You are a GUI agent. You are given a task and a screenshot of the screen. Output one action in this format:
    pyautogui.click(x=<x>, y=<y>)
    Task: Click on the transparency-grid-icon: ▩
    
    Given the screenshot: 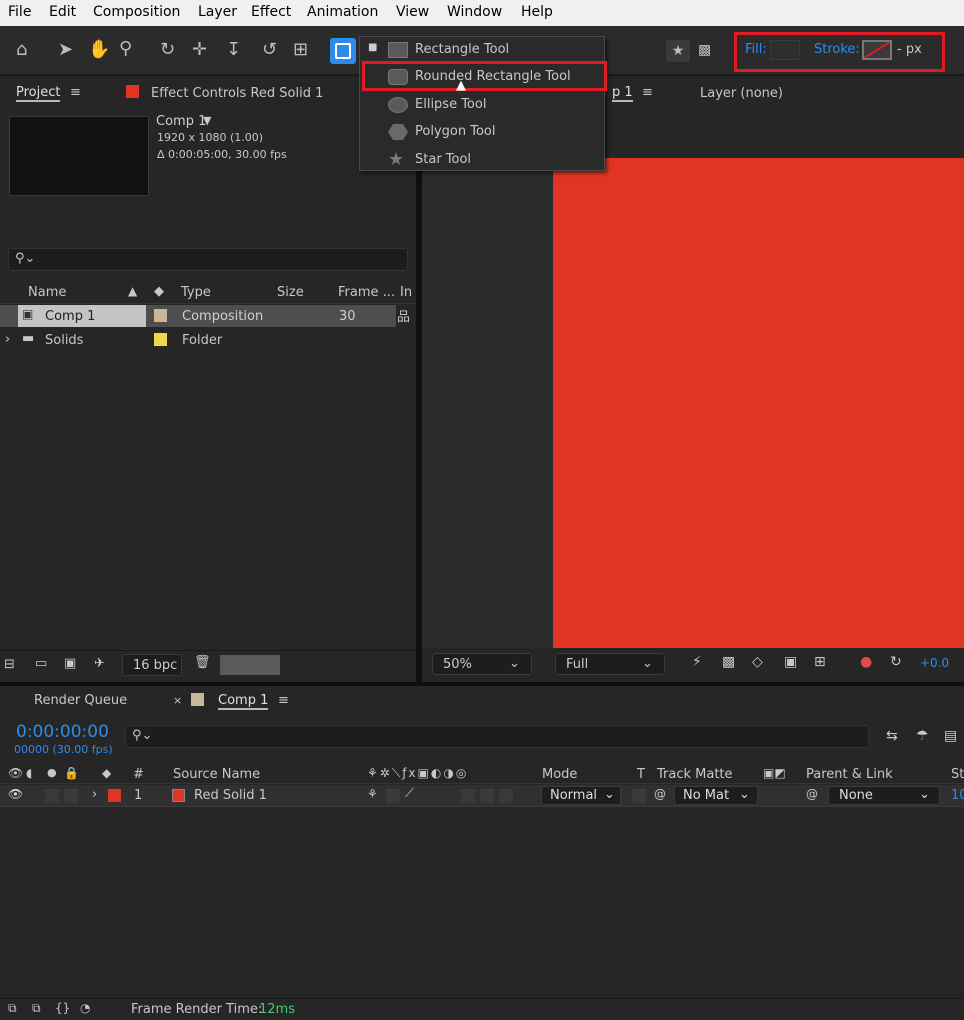 What is the action you would take?
    pyautogui.click(x=728, y=662)
    